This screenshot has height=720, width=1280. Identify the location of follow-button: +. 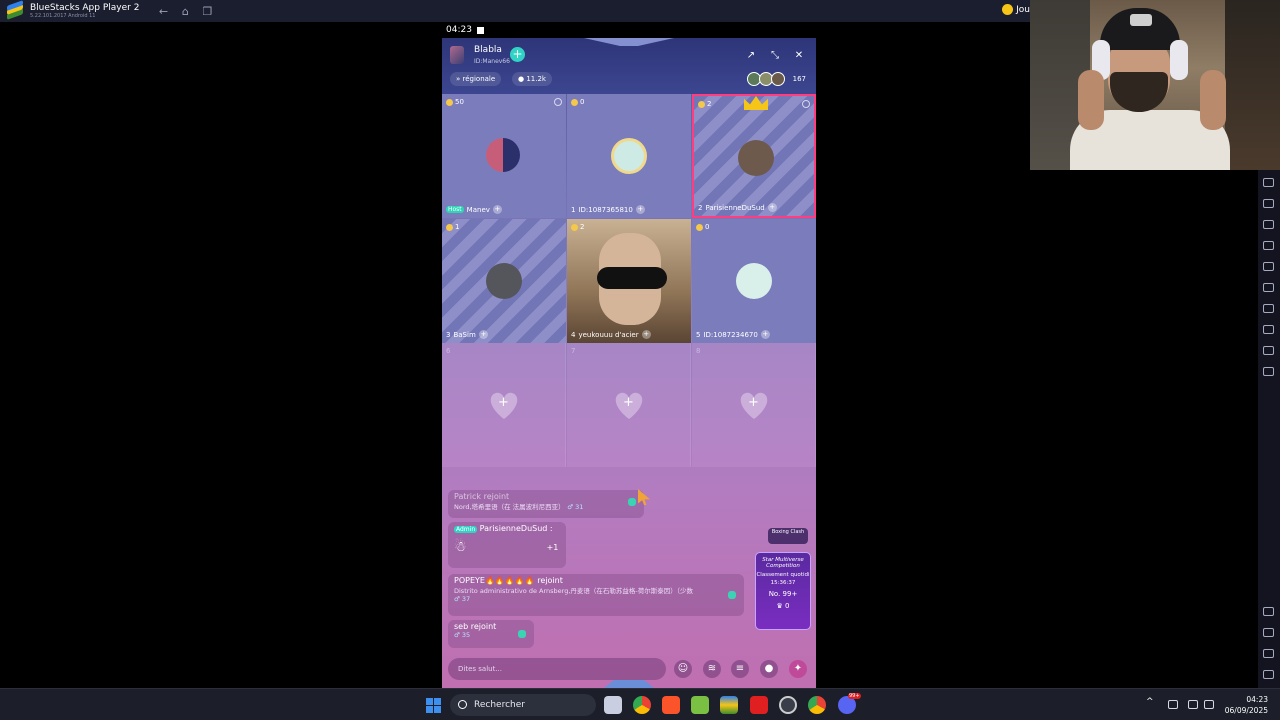
(517, 54).